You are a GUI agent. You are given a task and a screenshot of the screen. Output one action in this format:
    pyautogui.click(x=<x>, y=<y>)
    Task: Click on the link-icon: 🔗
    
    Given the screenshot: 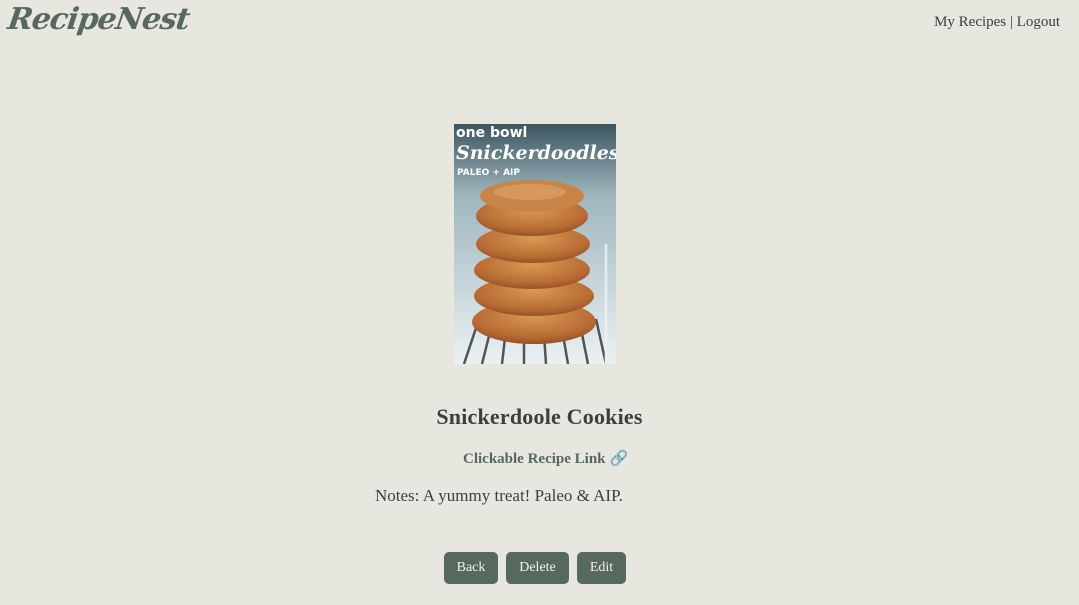 What is the action you would take?
    pyautogui.click(x=619, y=459)
    